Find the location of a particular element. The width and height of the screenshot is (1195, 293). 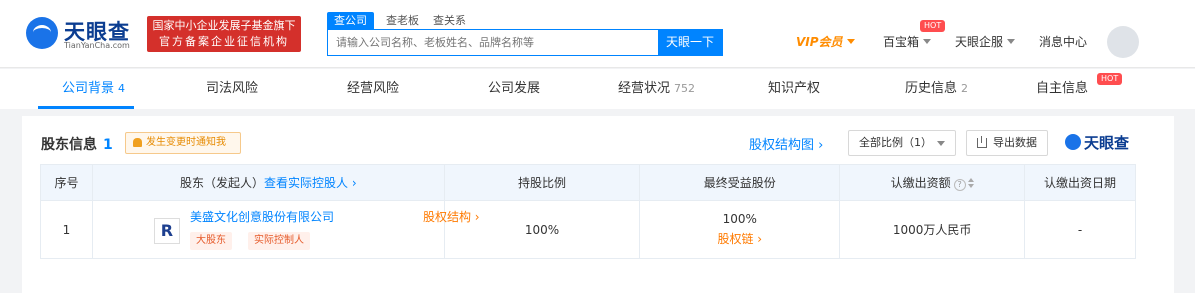

gov-badge: 国家中小企业发展子基金旗下 官方备案企业征信机构 is located at coordinates (224, 34).